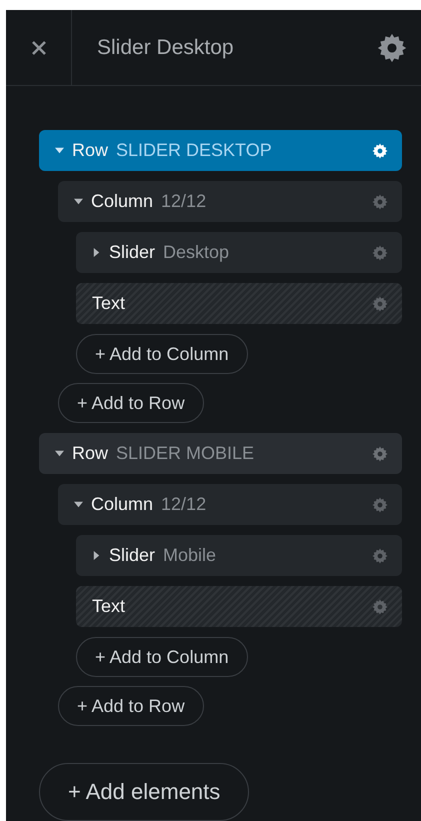  I want to click on slider-element-item: Slider Desktop, so click(239, 252).